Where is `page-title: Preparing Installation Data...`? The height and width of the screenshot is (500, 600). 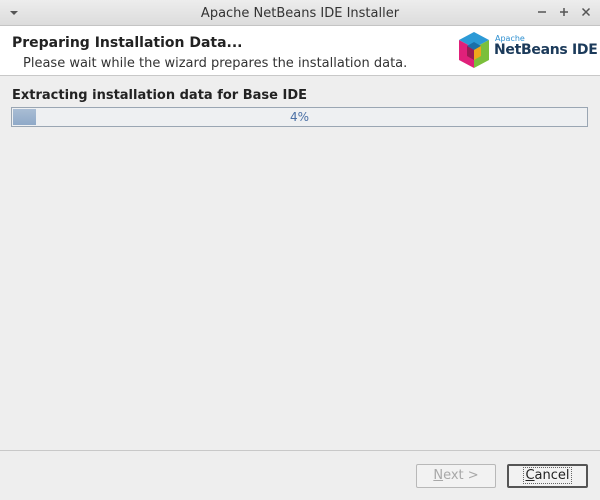 page-title: Preparing Installation Data... is located at coordinates (127, 43).